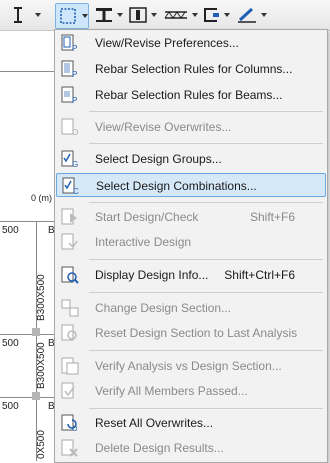 The image size is (330, 463). What do you see at coordinates (259, 275) in the screenshot?
I see `menu-item-shortcut: Shift+Ctrl+F6` at bounding box center [259, 275].